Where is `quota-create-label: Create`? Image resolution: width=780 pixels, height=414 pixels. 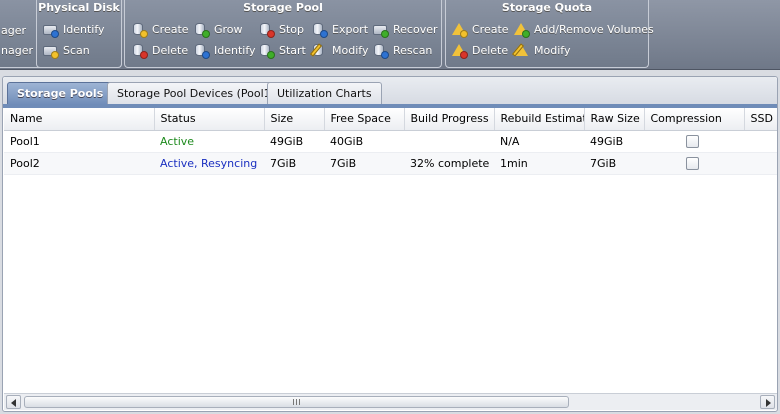 quota-create-label: Create is located at coordinates (490, 29).